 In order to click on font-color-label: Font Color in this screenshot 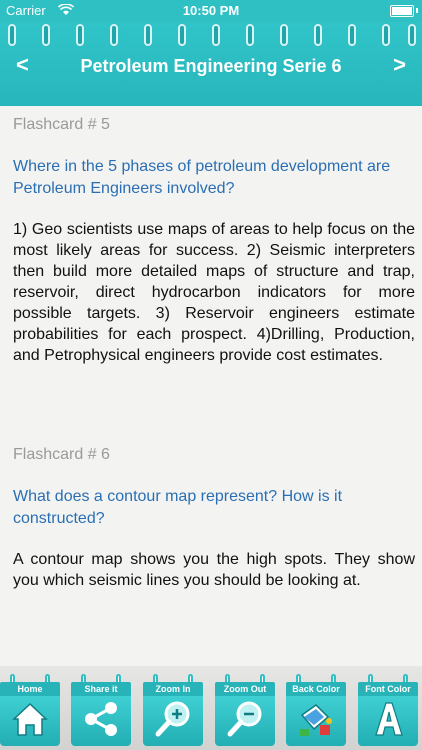, I will do `click(388, 689)`.